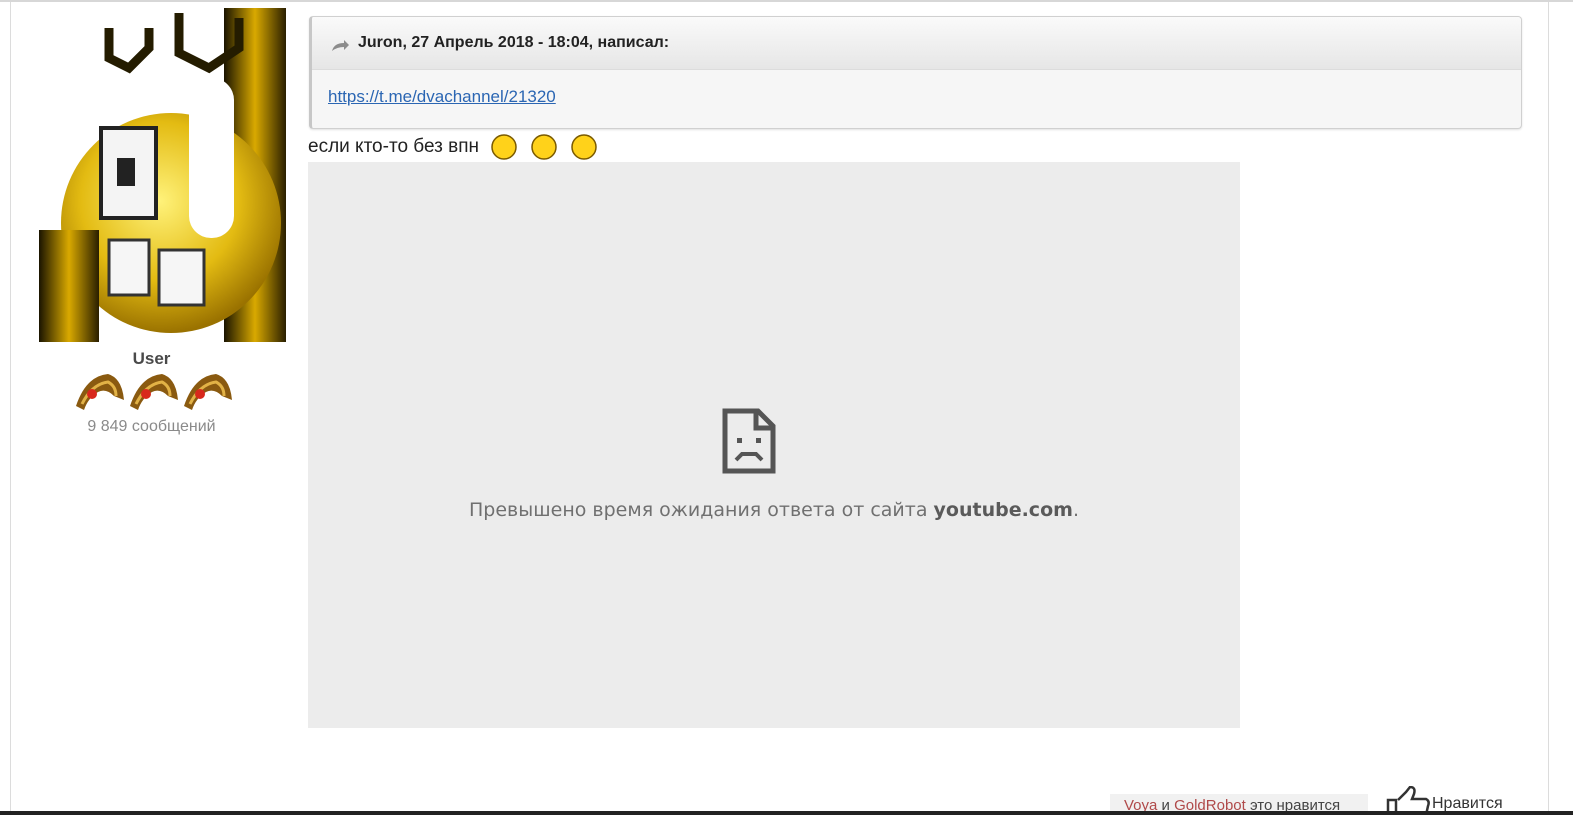  I want to click on embed-error-text: Превышено время ожидания ответа от сайта, so click(701, 510).